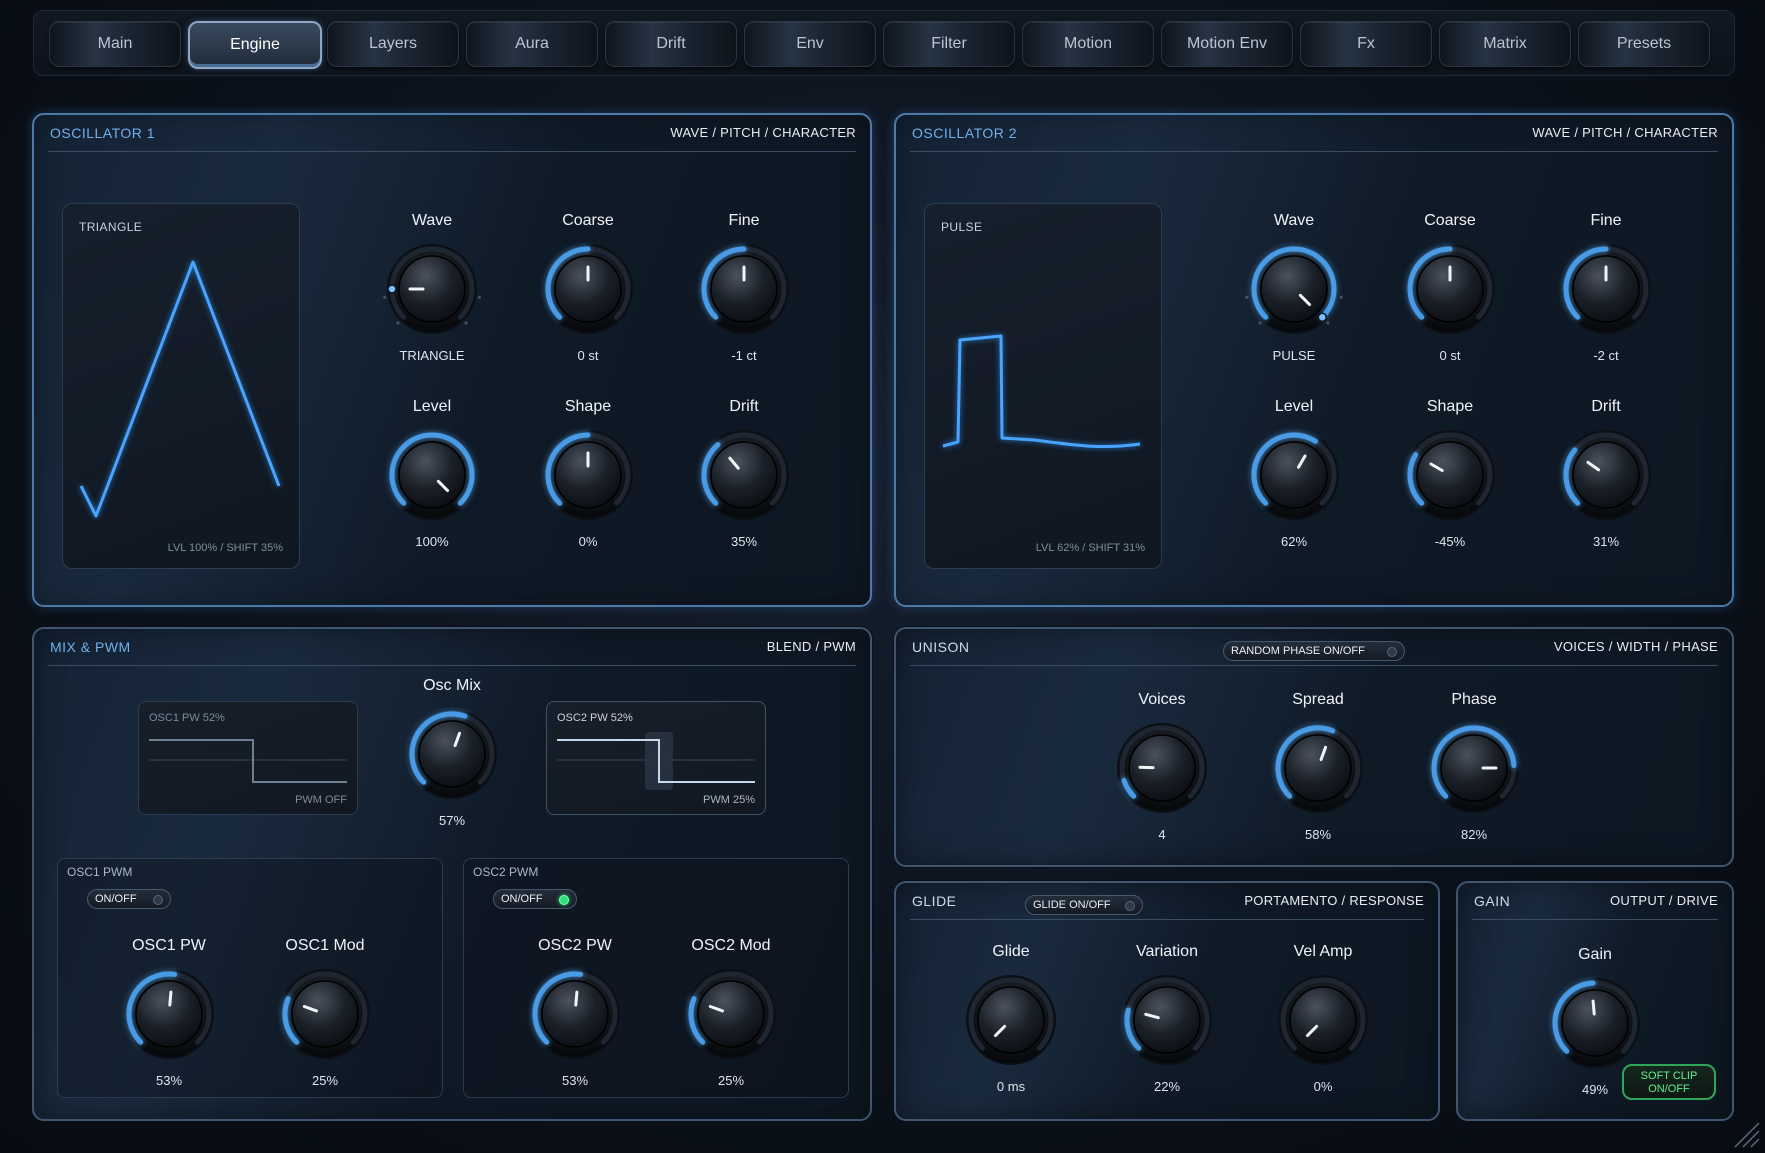  Describe the element at coordinates (1644, 44) in the screenshot. I see `tab-presets: Presets` at that location.